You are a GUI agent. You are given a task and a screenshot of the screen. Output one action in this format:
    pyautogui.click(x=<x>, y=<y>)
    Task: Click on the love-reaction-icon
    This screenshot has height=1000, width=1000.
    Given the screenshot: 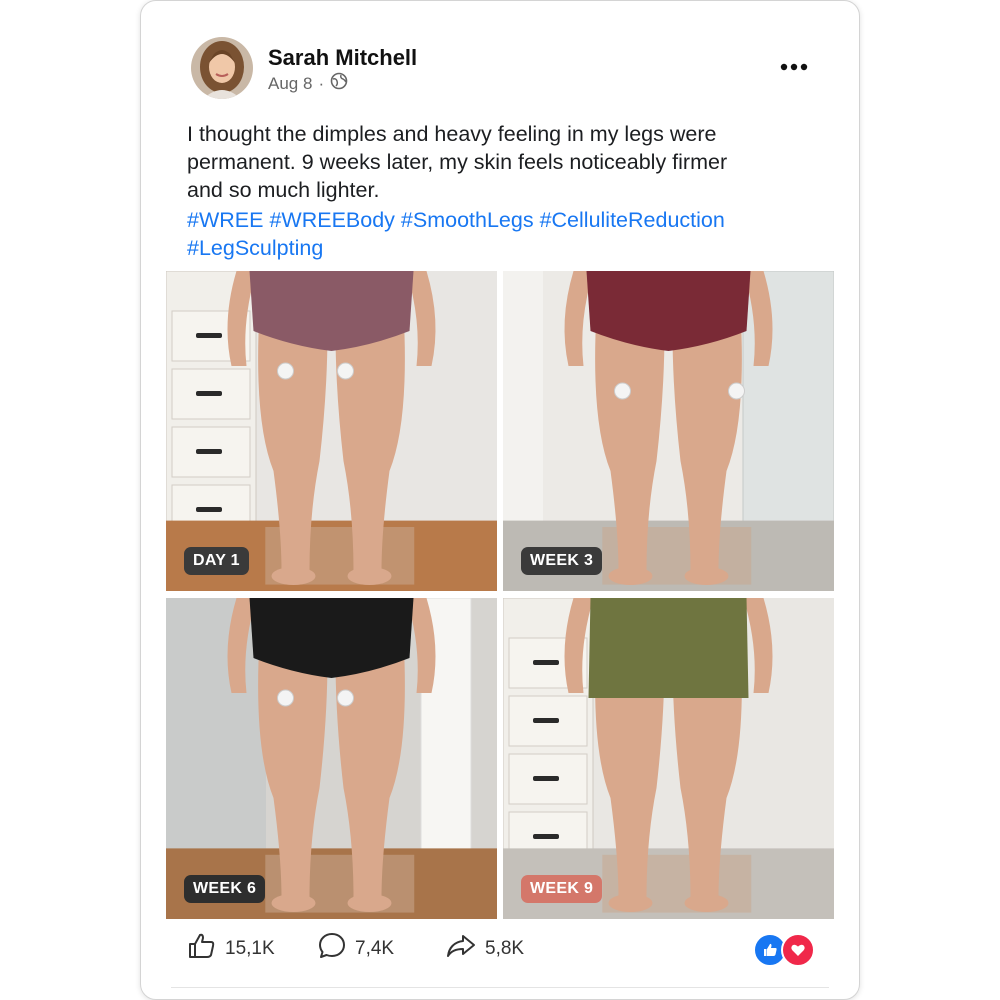 What is the action you would take?
    pyautogui.click(x=798, y=950)
    